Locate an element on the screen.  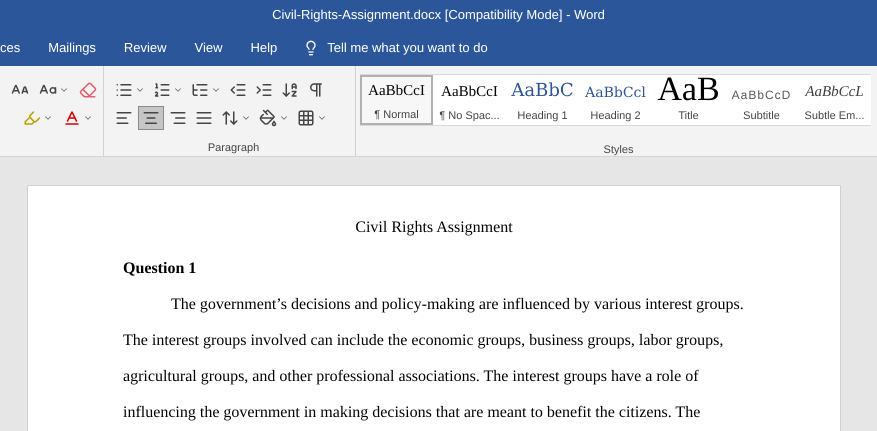
ribbon-tab: ces is located at coordinates (17, 48).